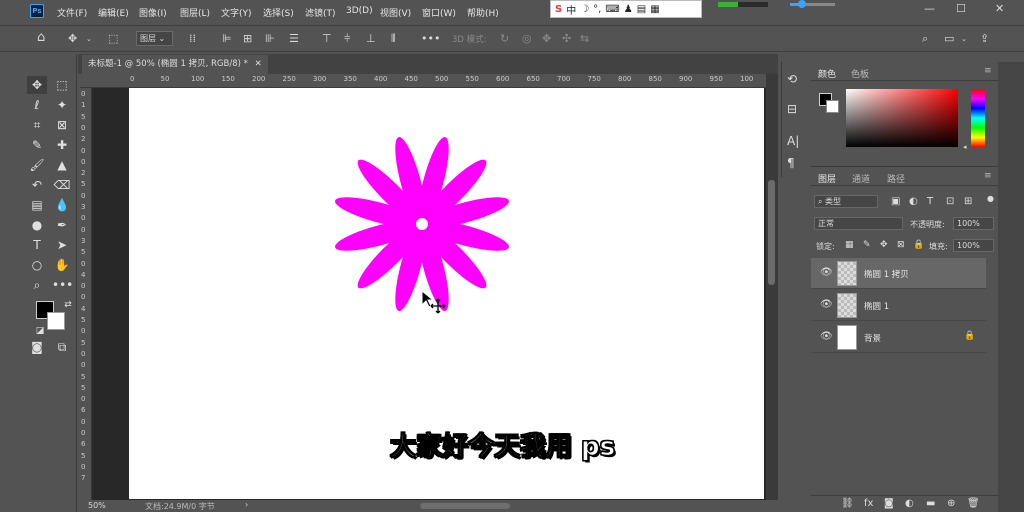 The image size is (1024, 512). Describe the element at coordinates (858, 223) in the screenshot. I see `blend-mode-dropdown: 正常` at that location.